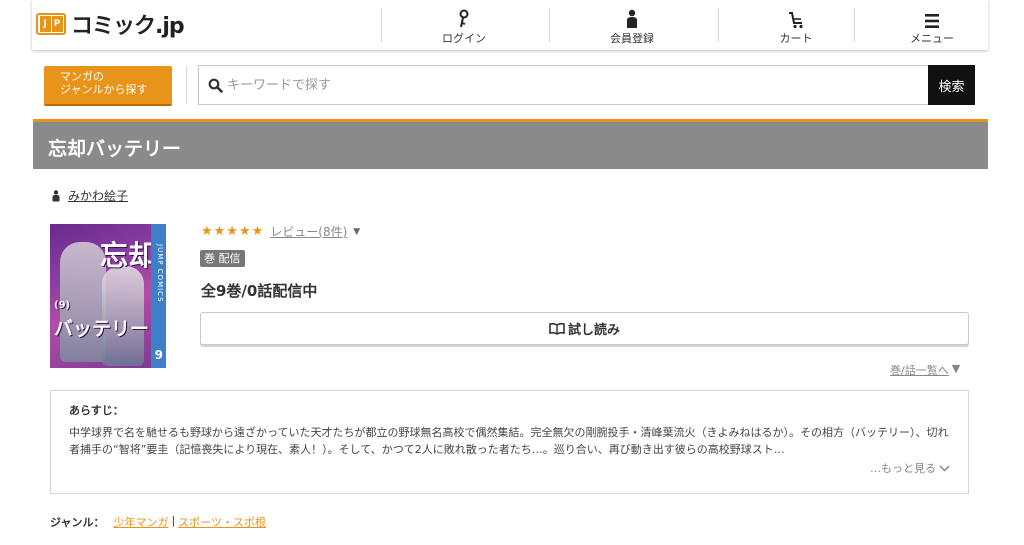  I want to click on volume-list-link: 巻/話一覧へ, so click(919, 370).